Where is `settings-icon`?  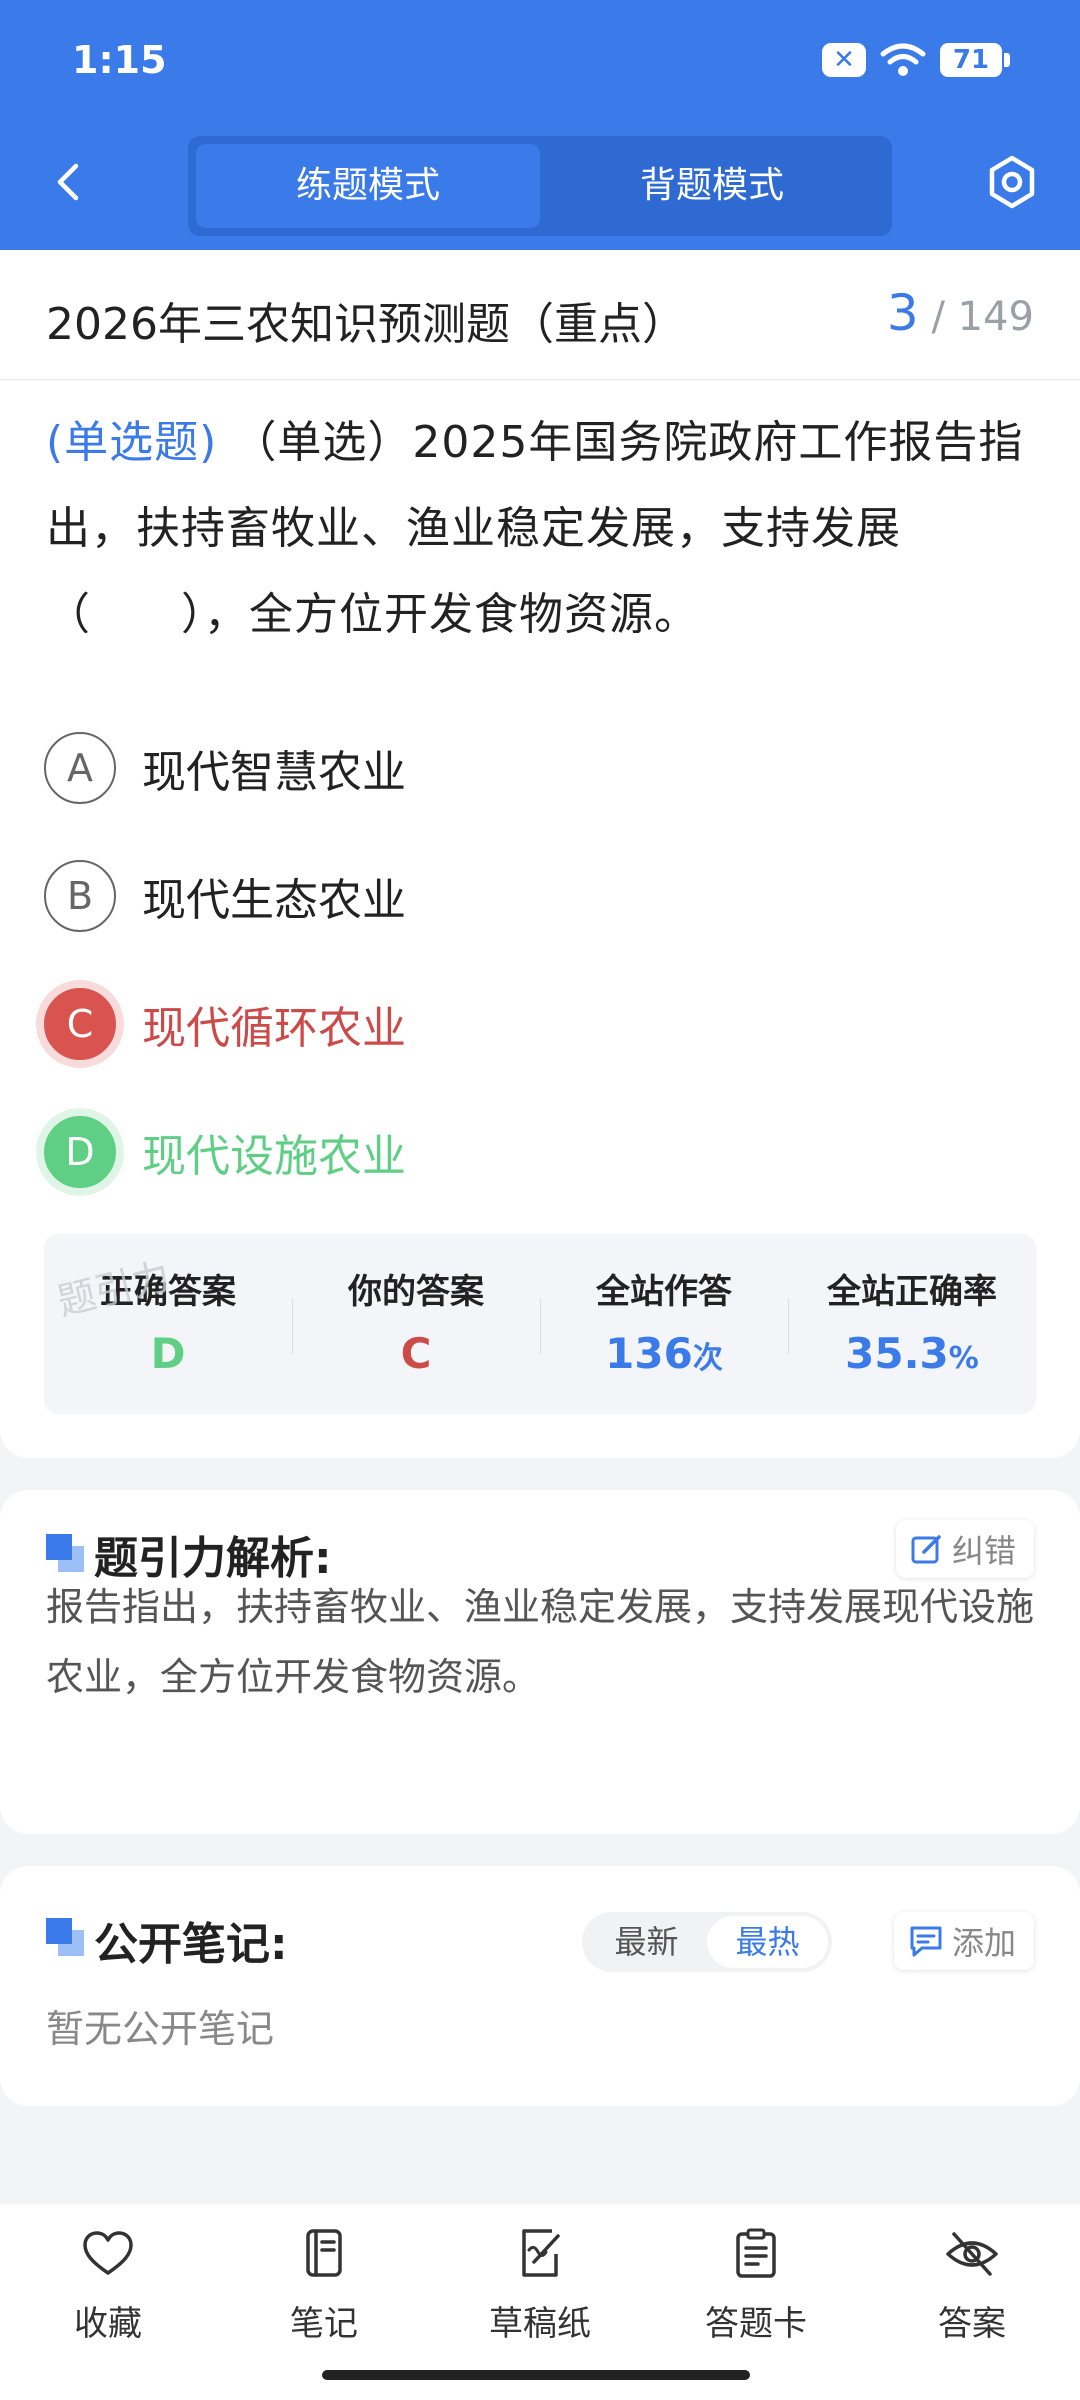 settings-icon is located at coordinates (1012, 182).